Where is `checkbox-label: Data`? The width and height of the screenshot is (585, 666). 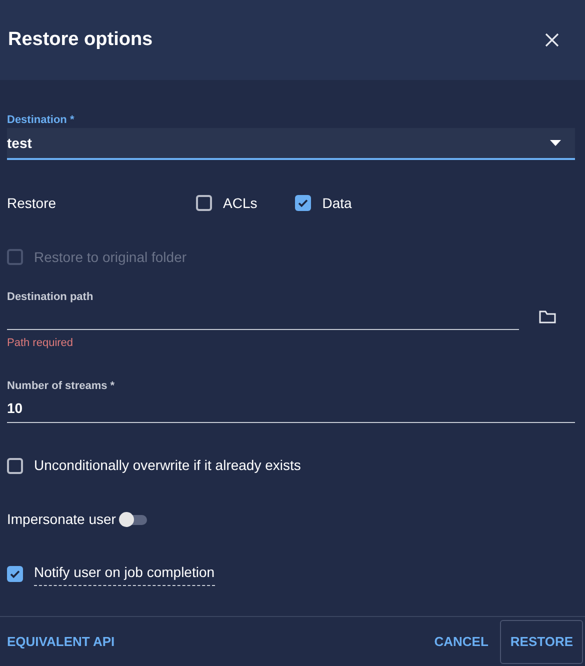
checkbox-label: Data is located at coordinates (337, 203).